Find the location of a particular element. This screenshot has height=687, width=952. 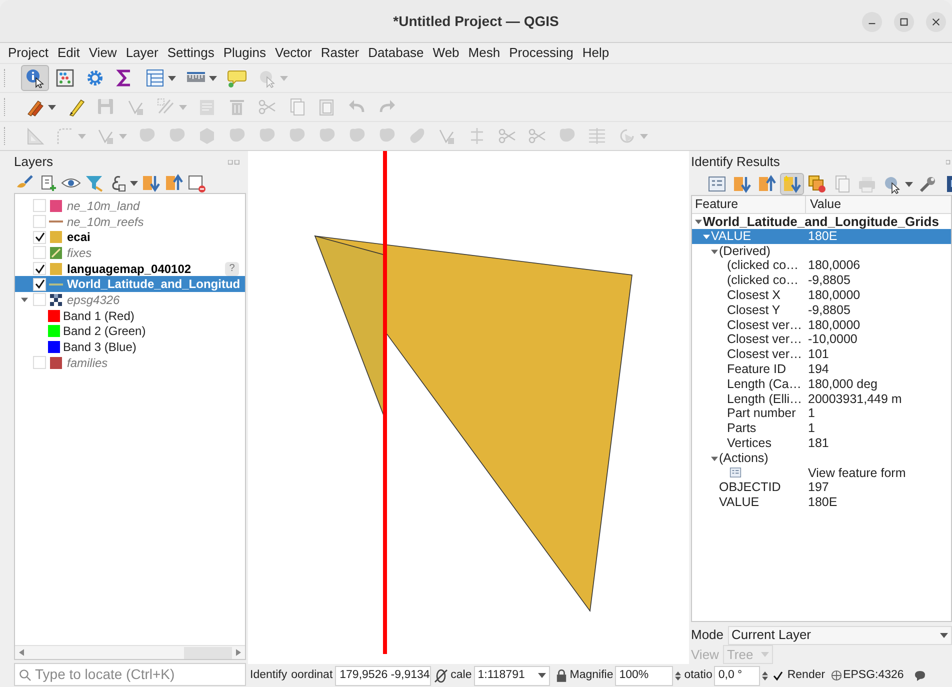

result-row: Closest ver… 180,0000 is located at coordinates (821, 325).